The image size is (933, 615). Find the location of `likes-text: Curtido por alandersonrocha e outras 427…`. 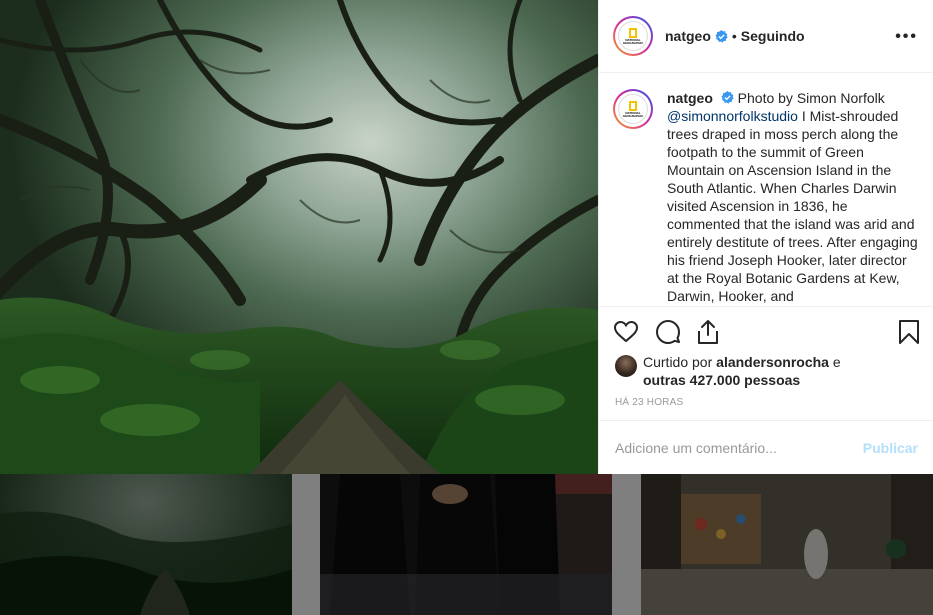

likes-text: Curtido por alandersonrocha e outras 427… is located at coordinates (742, 371).